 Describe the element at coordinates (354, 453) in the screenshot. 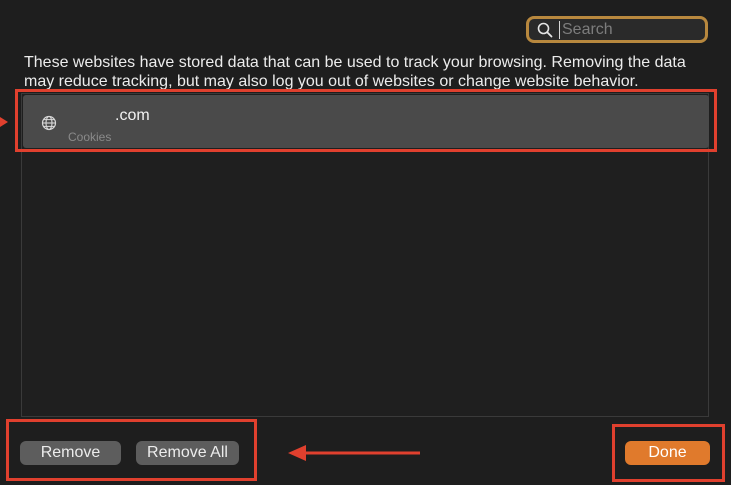

I see `annotation-arrow-left-icon` at that location.